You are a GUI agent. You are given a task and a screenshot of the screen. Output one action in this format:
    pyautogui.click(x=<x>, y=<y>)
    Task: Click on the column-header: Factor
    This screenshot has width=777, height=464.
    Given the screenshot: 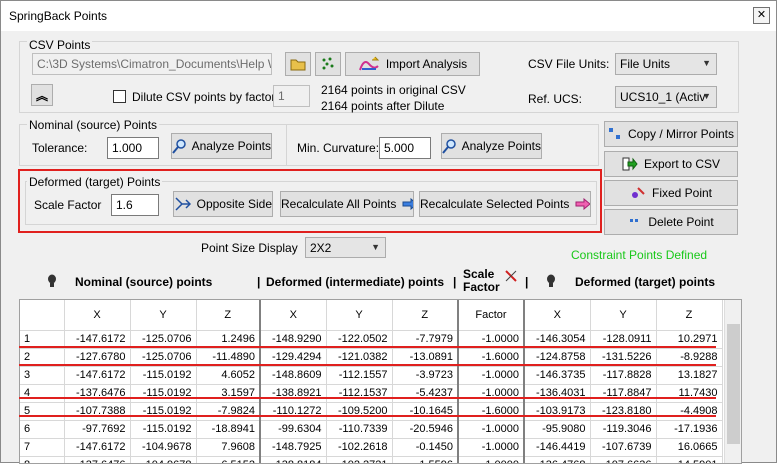 What is the action you would take?
    pyautogui.click(x=491, y=315)
    